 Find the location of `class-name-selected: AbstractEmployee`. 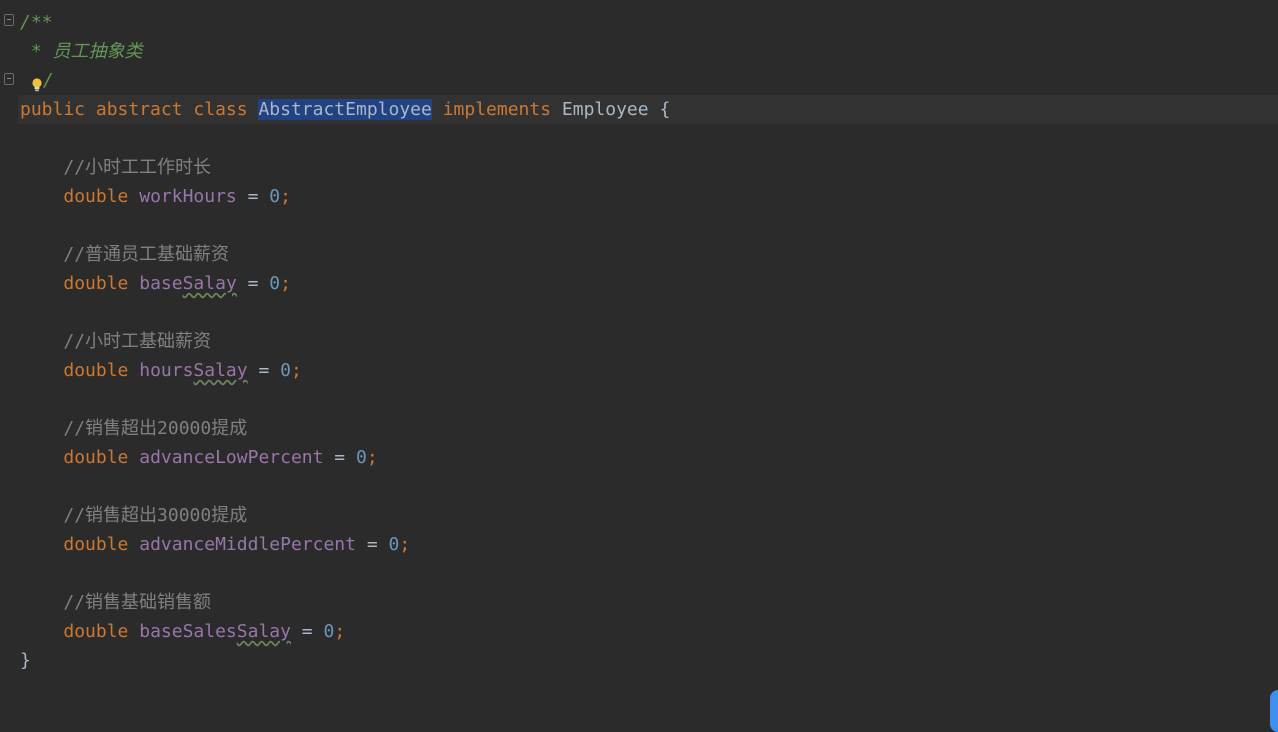

class-name-selected: AbstractEmployee is located at coordinates (345, 109).